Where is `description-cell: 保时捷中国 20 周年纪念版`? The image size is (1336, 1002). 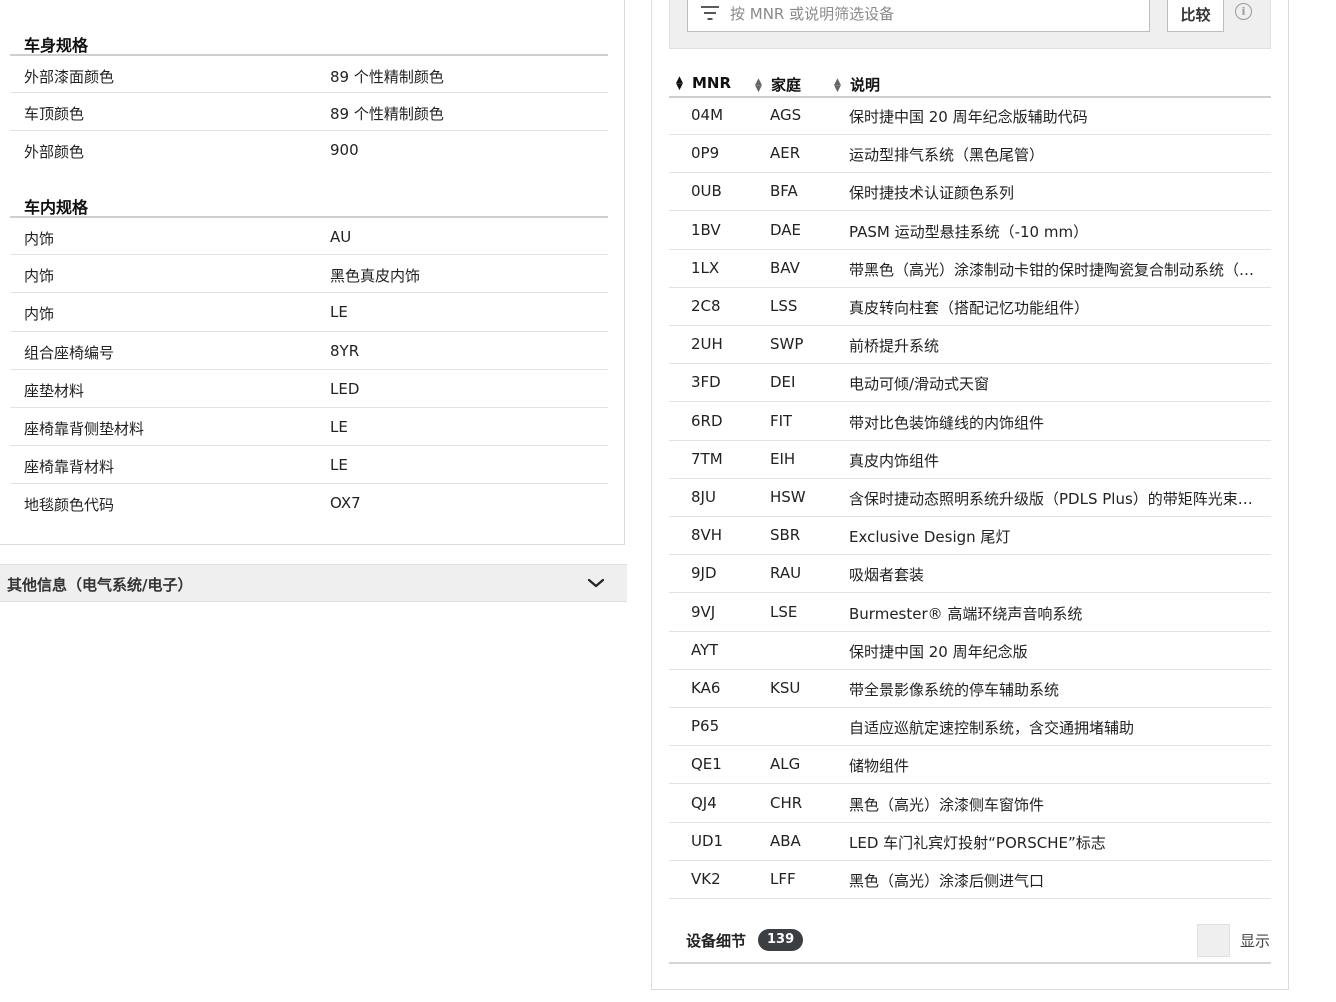 description-cell: 保时捷中国 20 周年纪念版 is located at coordinates (938, 651).